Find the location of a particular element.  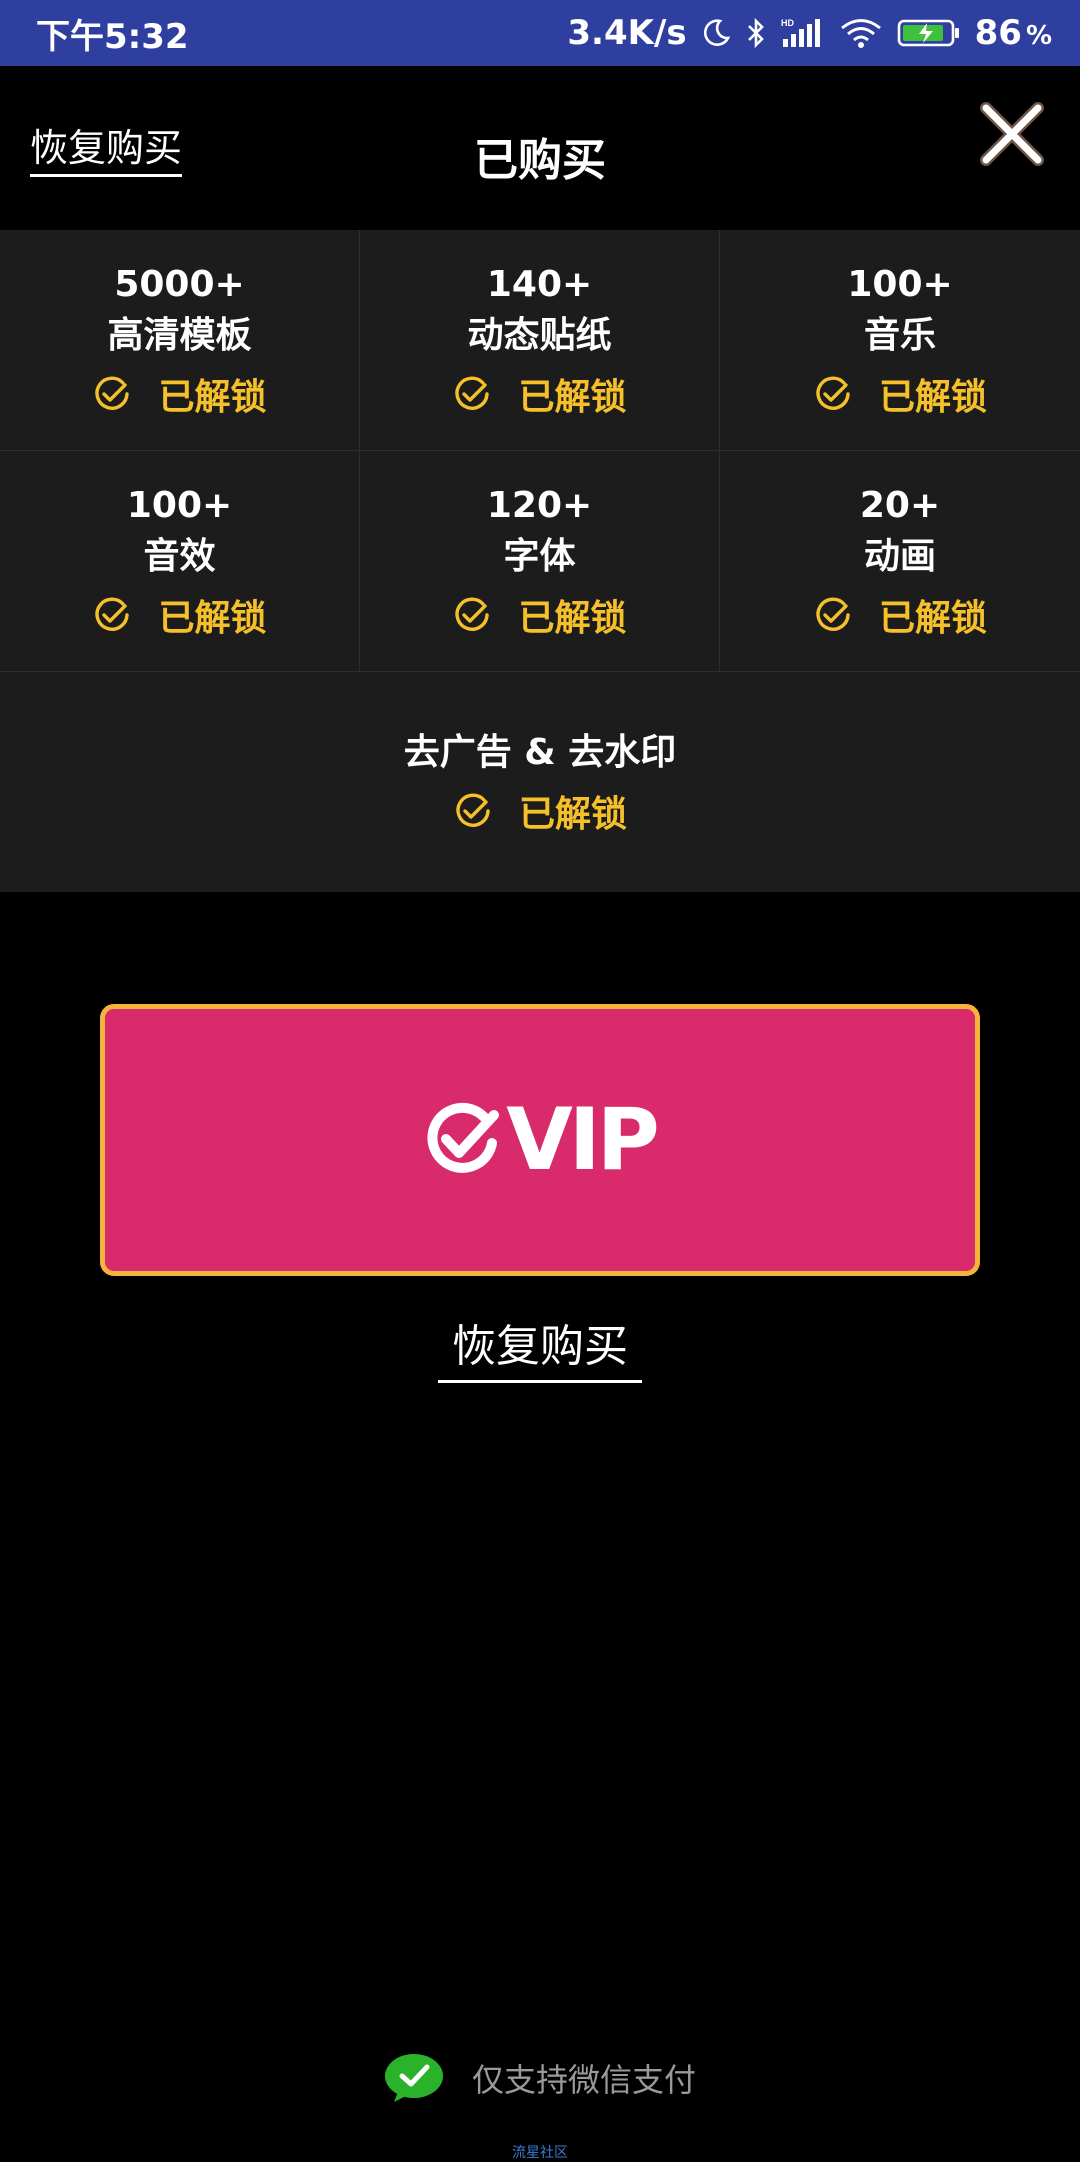

feature-count: 5000+ is located at coordinates (179, 284).